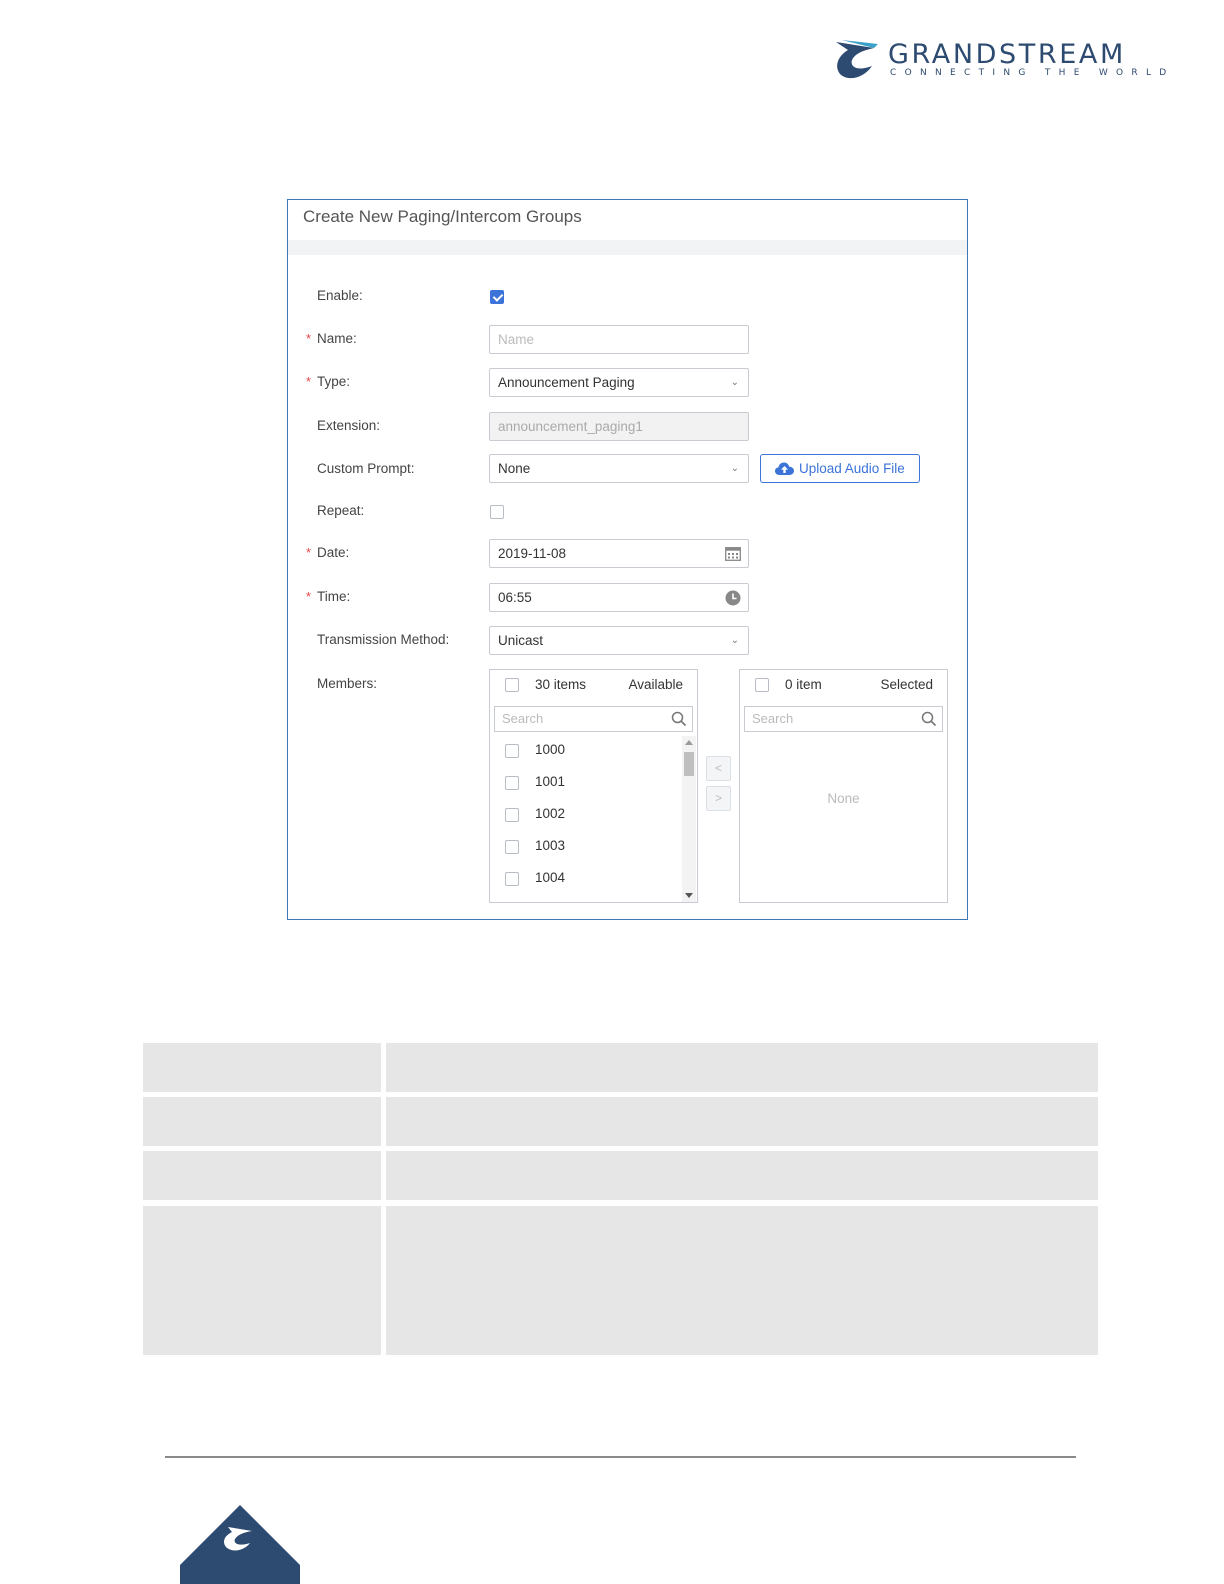  What do you see at coordinates (733, 553) in the screenshot?
I see `calendar-icon` at bounding box center [733, 553].